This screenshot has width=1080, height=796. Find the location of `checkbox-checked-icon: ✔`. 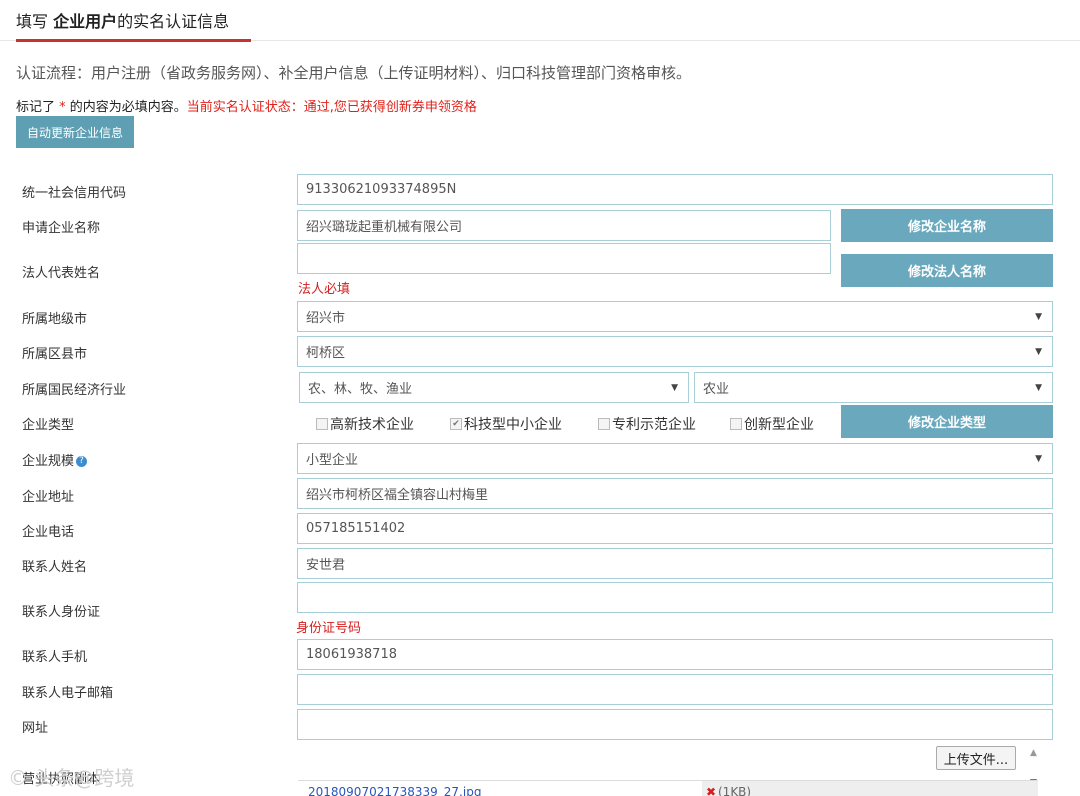

checkbox-checked-icon: ✔ is located at coordinates (456, 424).